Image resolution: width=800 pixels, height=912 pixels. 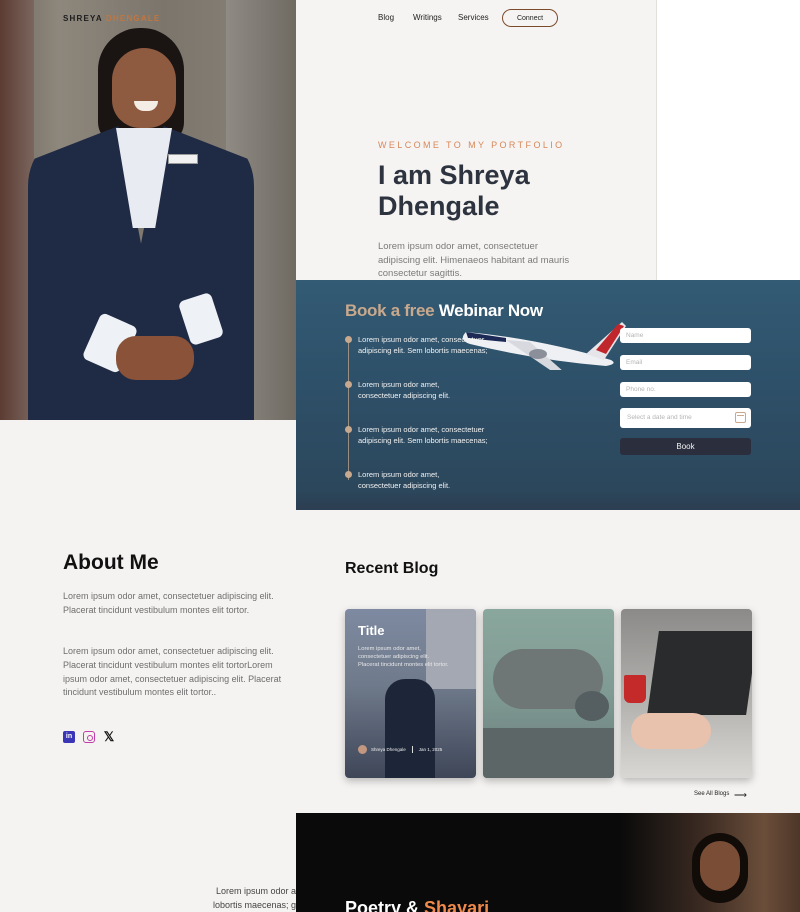 I want to click on poetry-person-face, so click(x=720, y=866).